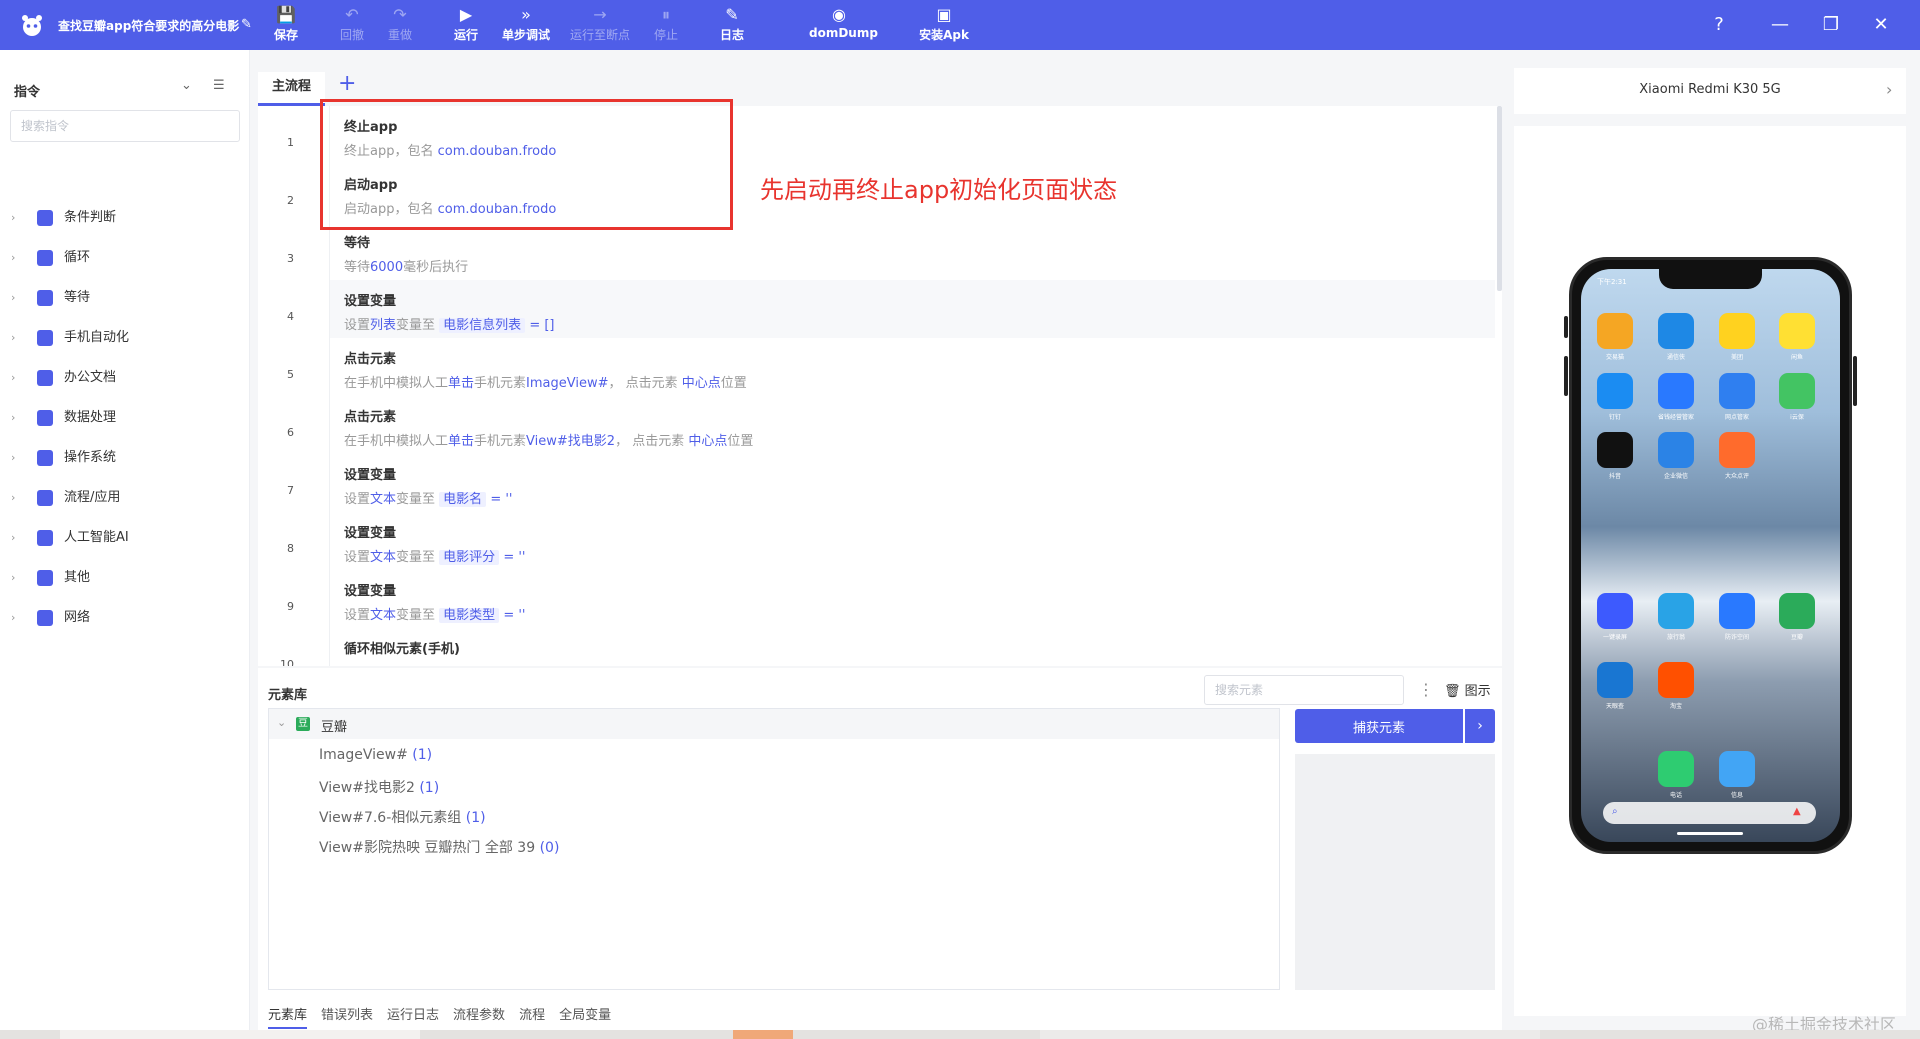 The height and width of the screenshot is (1039, 1920). Describe the element at coordinates (292, 89) in the screenshot. I see `tab-main-flow: 主流程` at that location.